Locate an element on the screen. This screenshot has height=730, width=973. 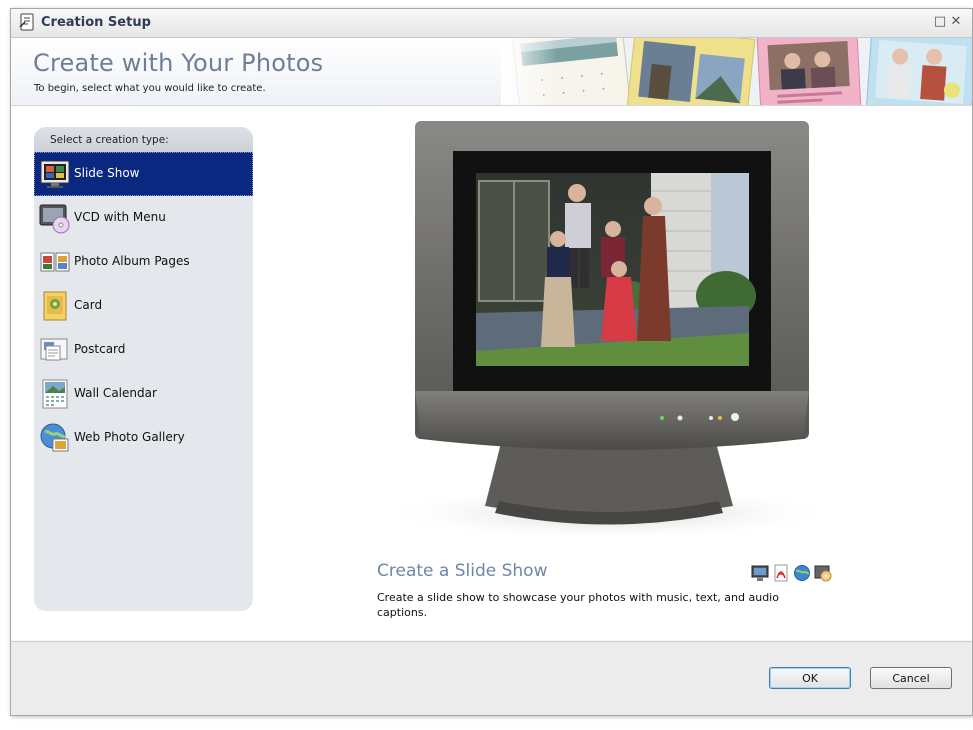
web-icon is located at coordinates (802, 573).